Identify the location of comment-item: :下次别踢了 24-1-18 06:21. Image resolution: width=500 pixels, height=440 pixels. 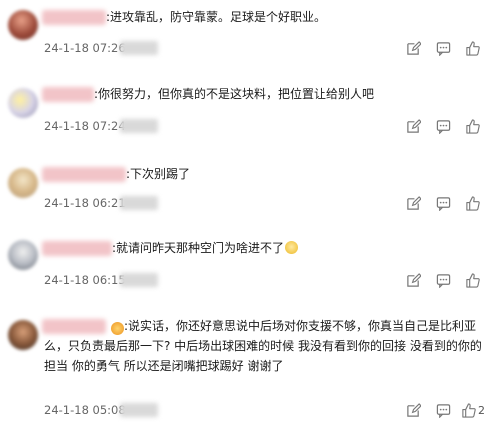
(250, 192).